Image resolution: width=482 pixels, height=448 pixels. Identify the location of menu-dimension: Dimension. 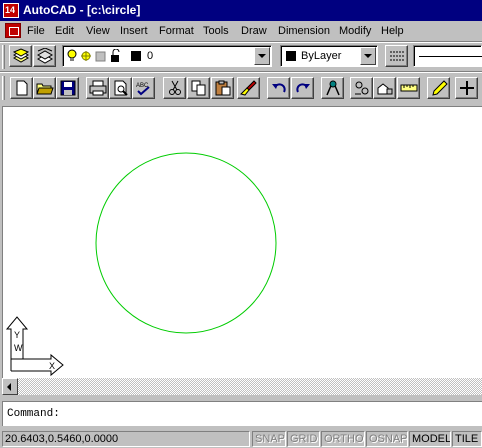
(304, 31).